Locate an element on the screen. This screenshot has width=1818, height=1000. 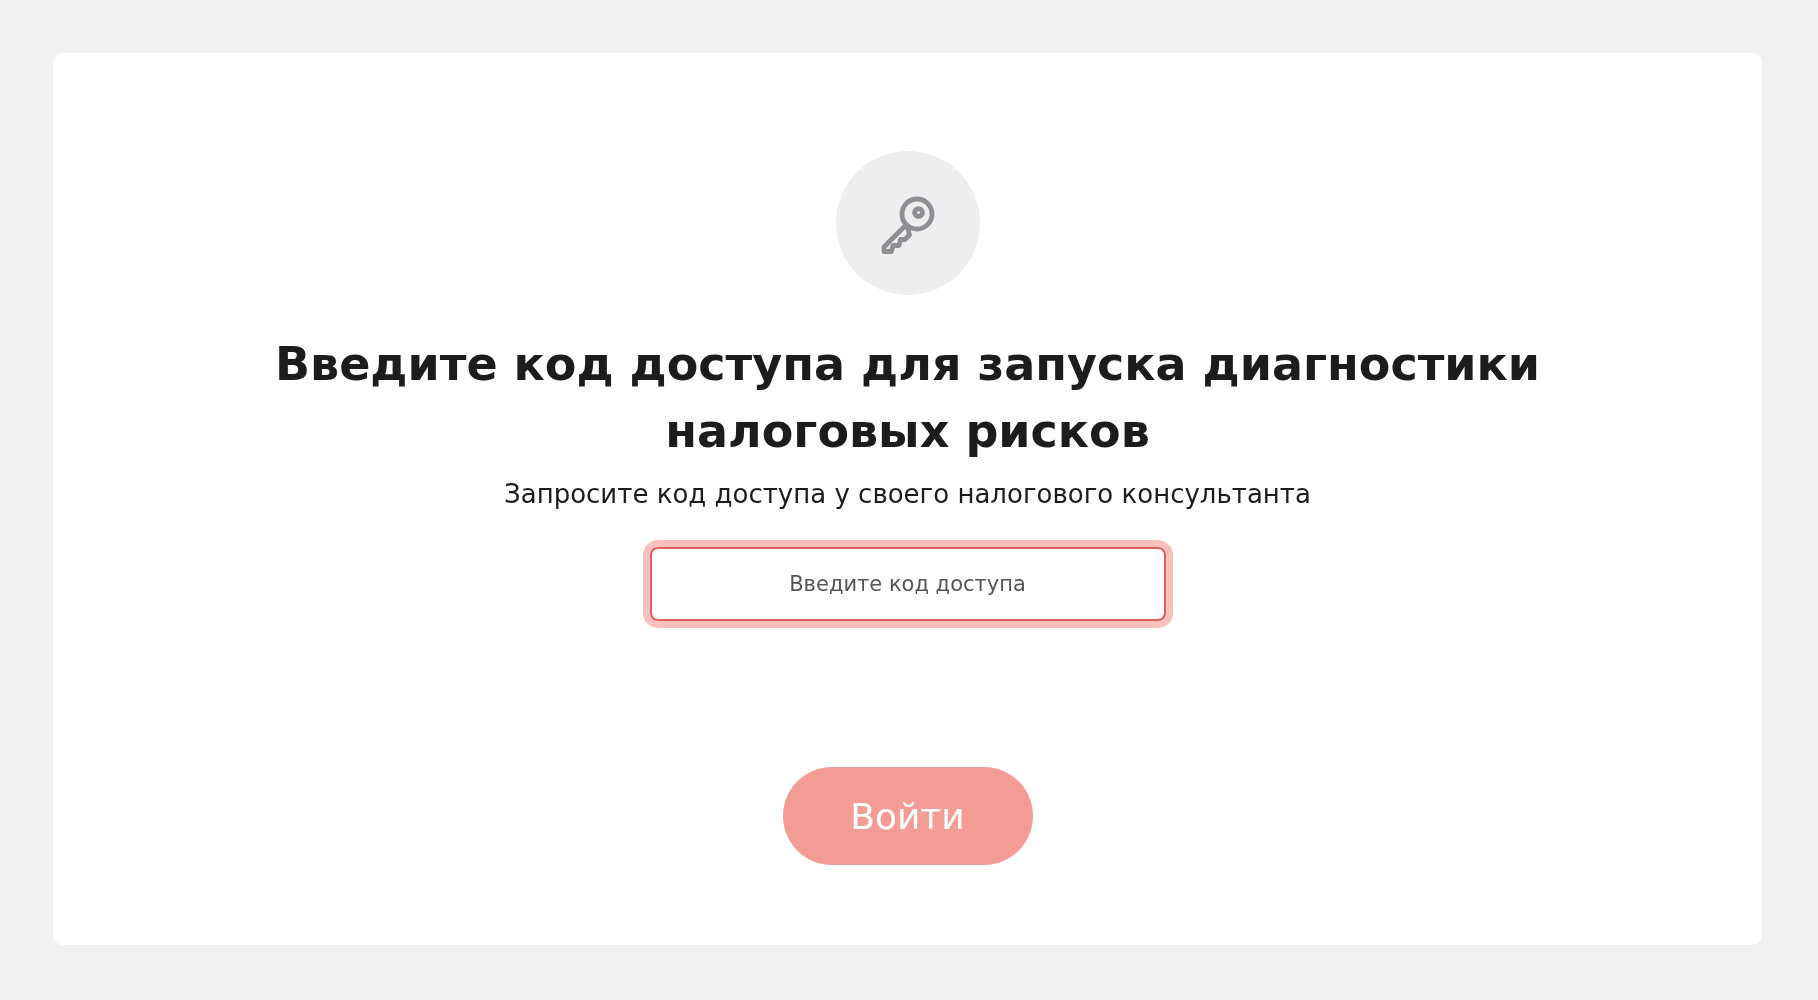
subtitle: Запросите код доступа у своего налогового консультанта is located at coordinates (907, 494).